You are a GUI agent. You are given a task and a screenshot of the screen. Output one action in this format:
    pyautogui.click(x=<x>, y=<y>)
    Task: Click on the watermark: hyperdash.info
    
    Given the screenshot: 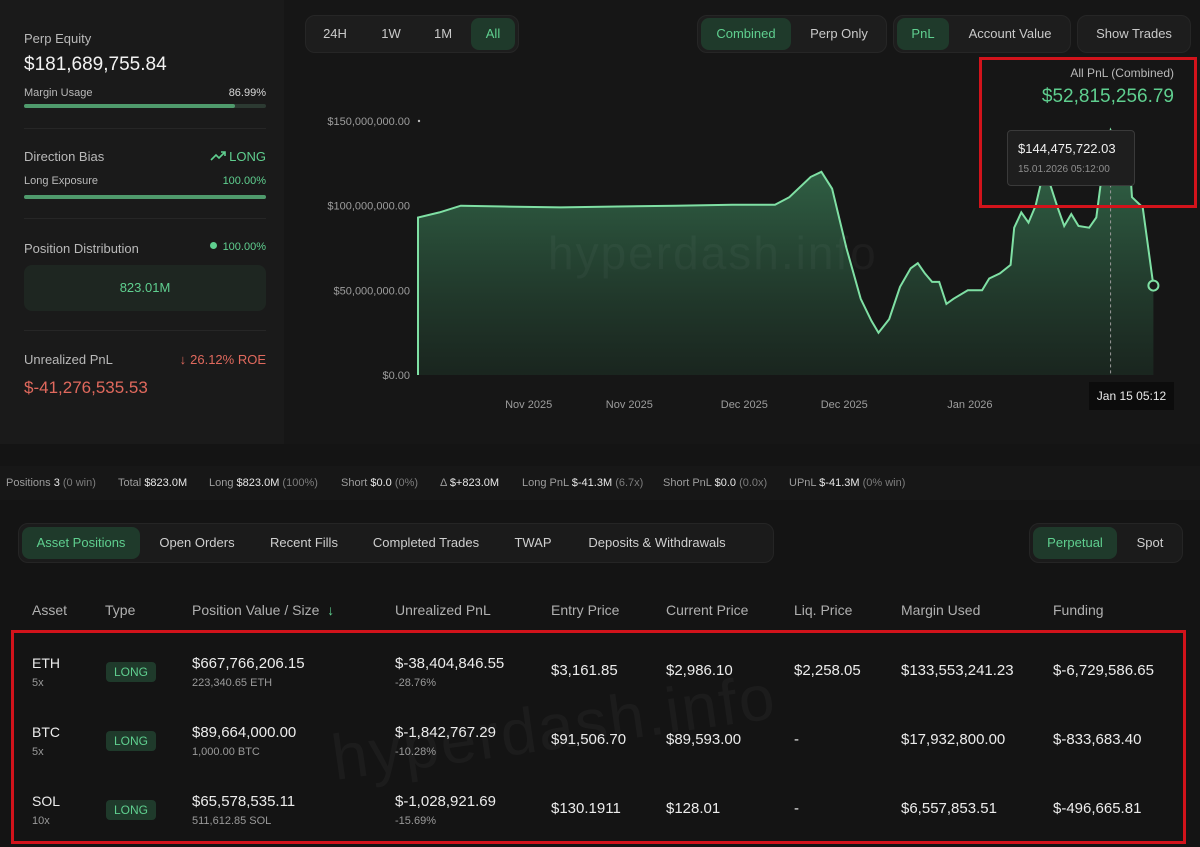 What is the action you would take?
    pyautogui.click(x=713, y=253)
    